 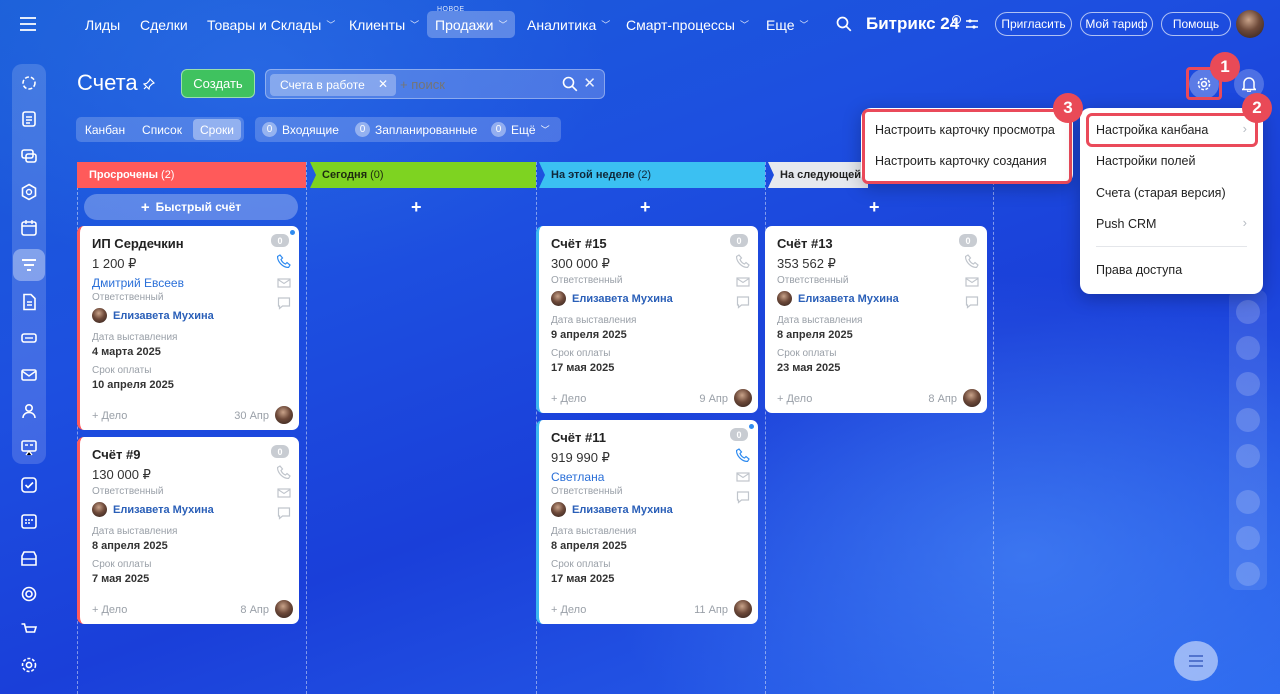 What do you see at coordinates (787, 24) in the screenshot?
I see `nav-more: Еще ﹀` at bounding box center [787, 24].